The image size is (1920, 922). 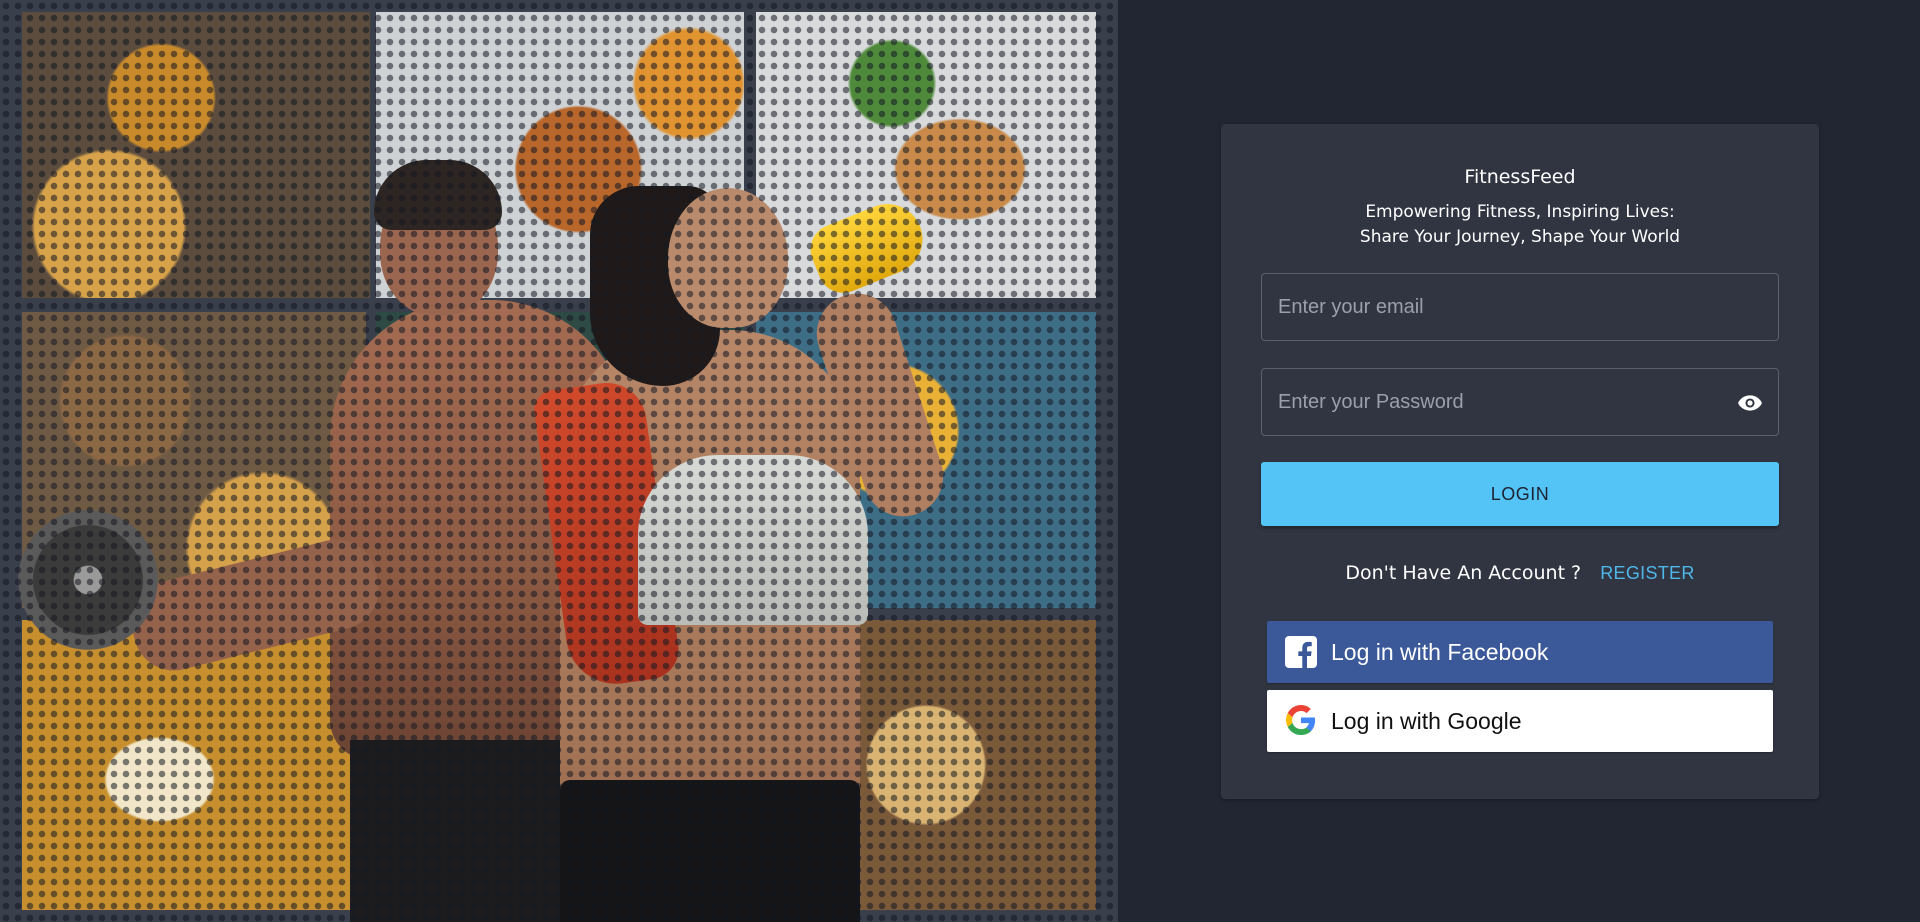 What do you see at coordinates (1520, 237) in the screenshot?
I see `tagline-line-2: Share Your Journey, Shape Your World` at bounding box center [1520, 237].